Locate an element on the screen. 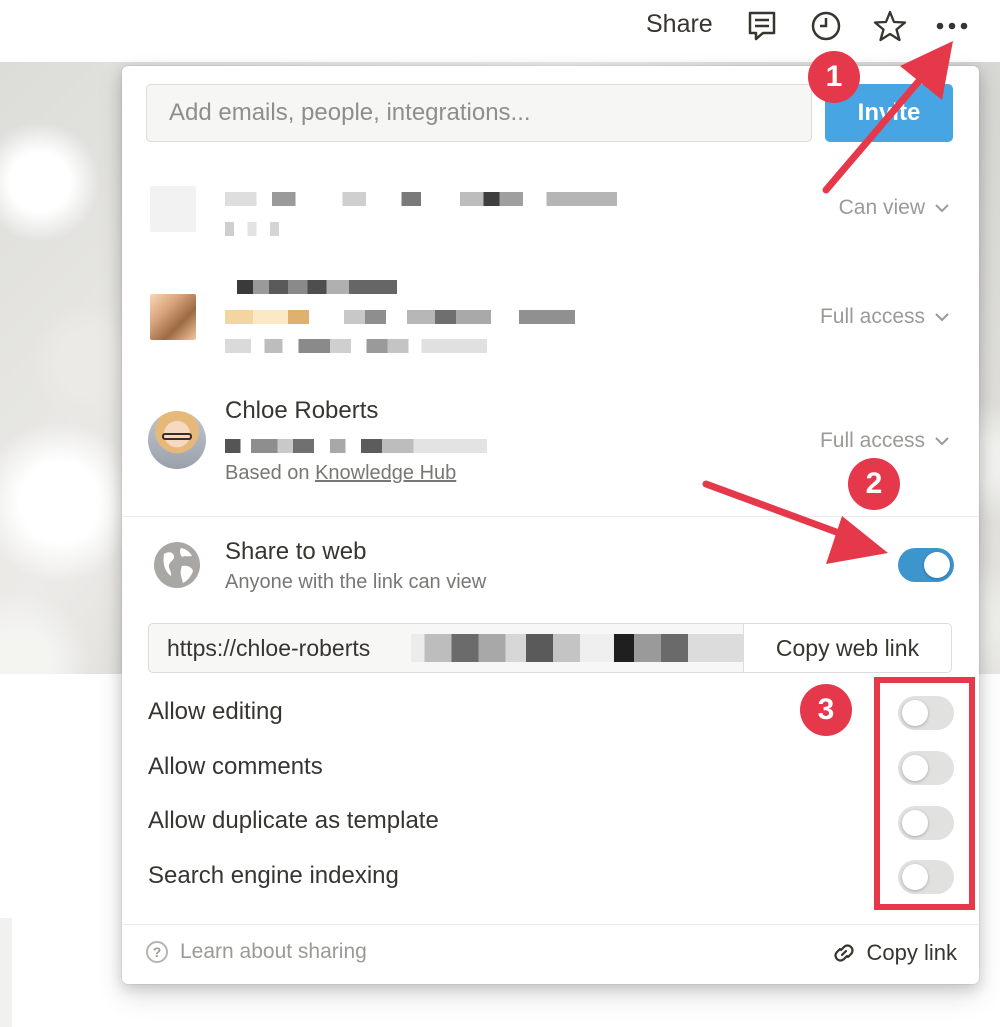  member-name: Chloe Roberts is located at coordinates (302, 410).